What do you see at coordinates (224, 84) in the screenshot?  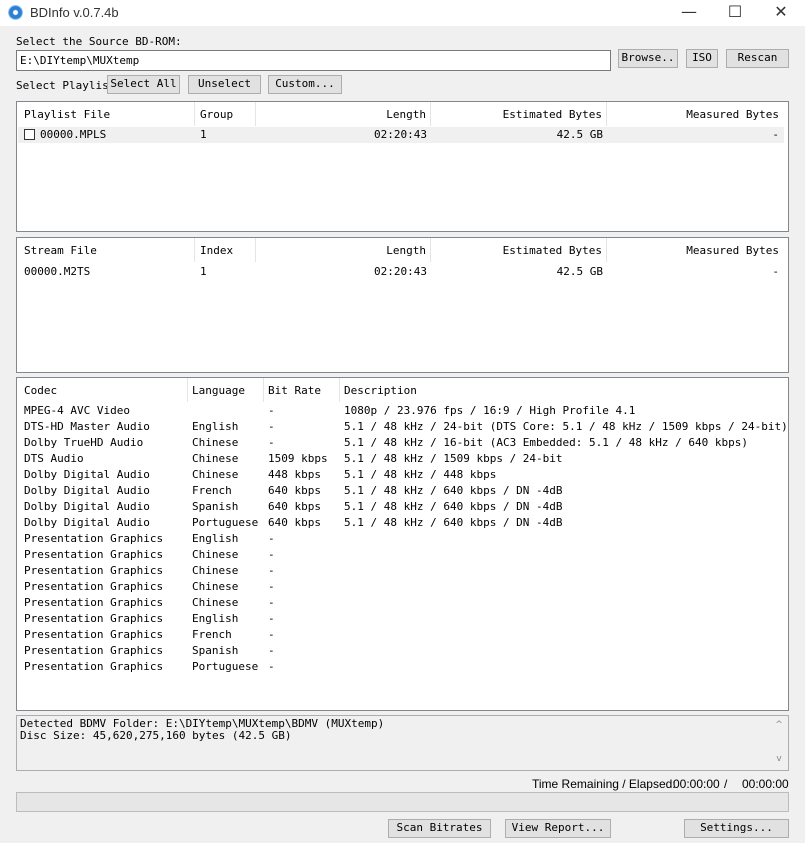 I see `unselect-button: Unselect` at bounding box center [224, 84].